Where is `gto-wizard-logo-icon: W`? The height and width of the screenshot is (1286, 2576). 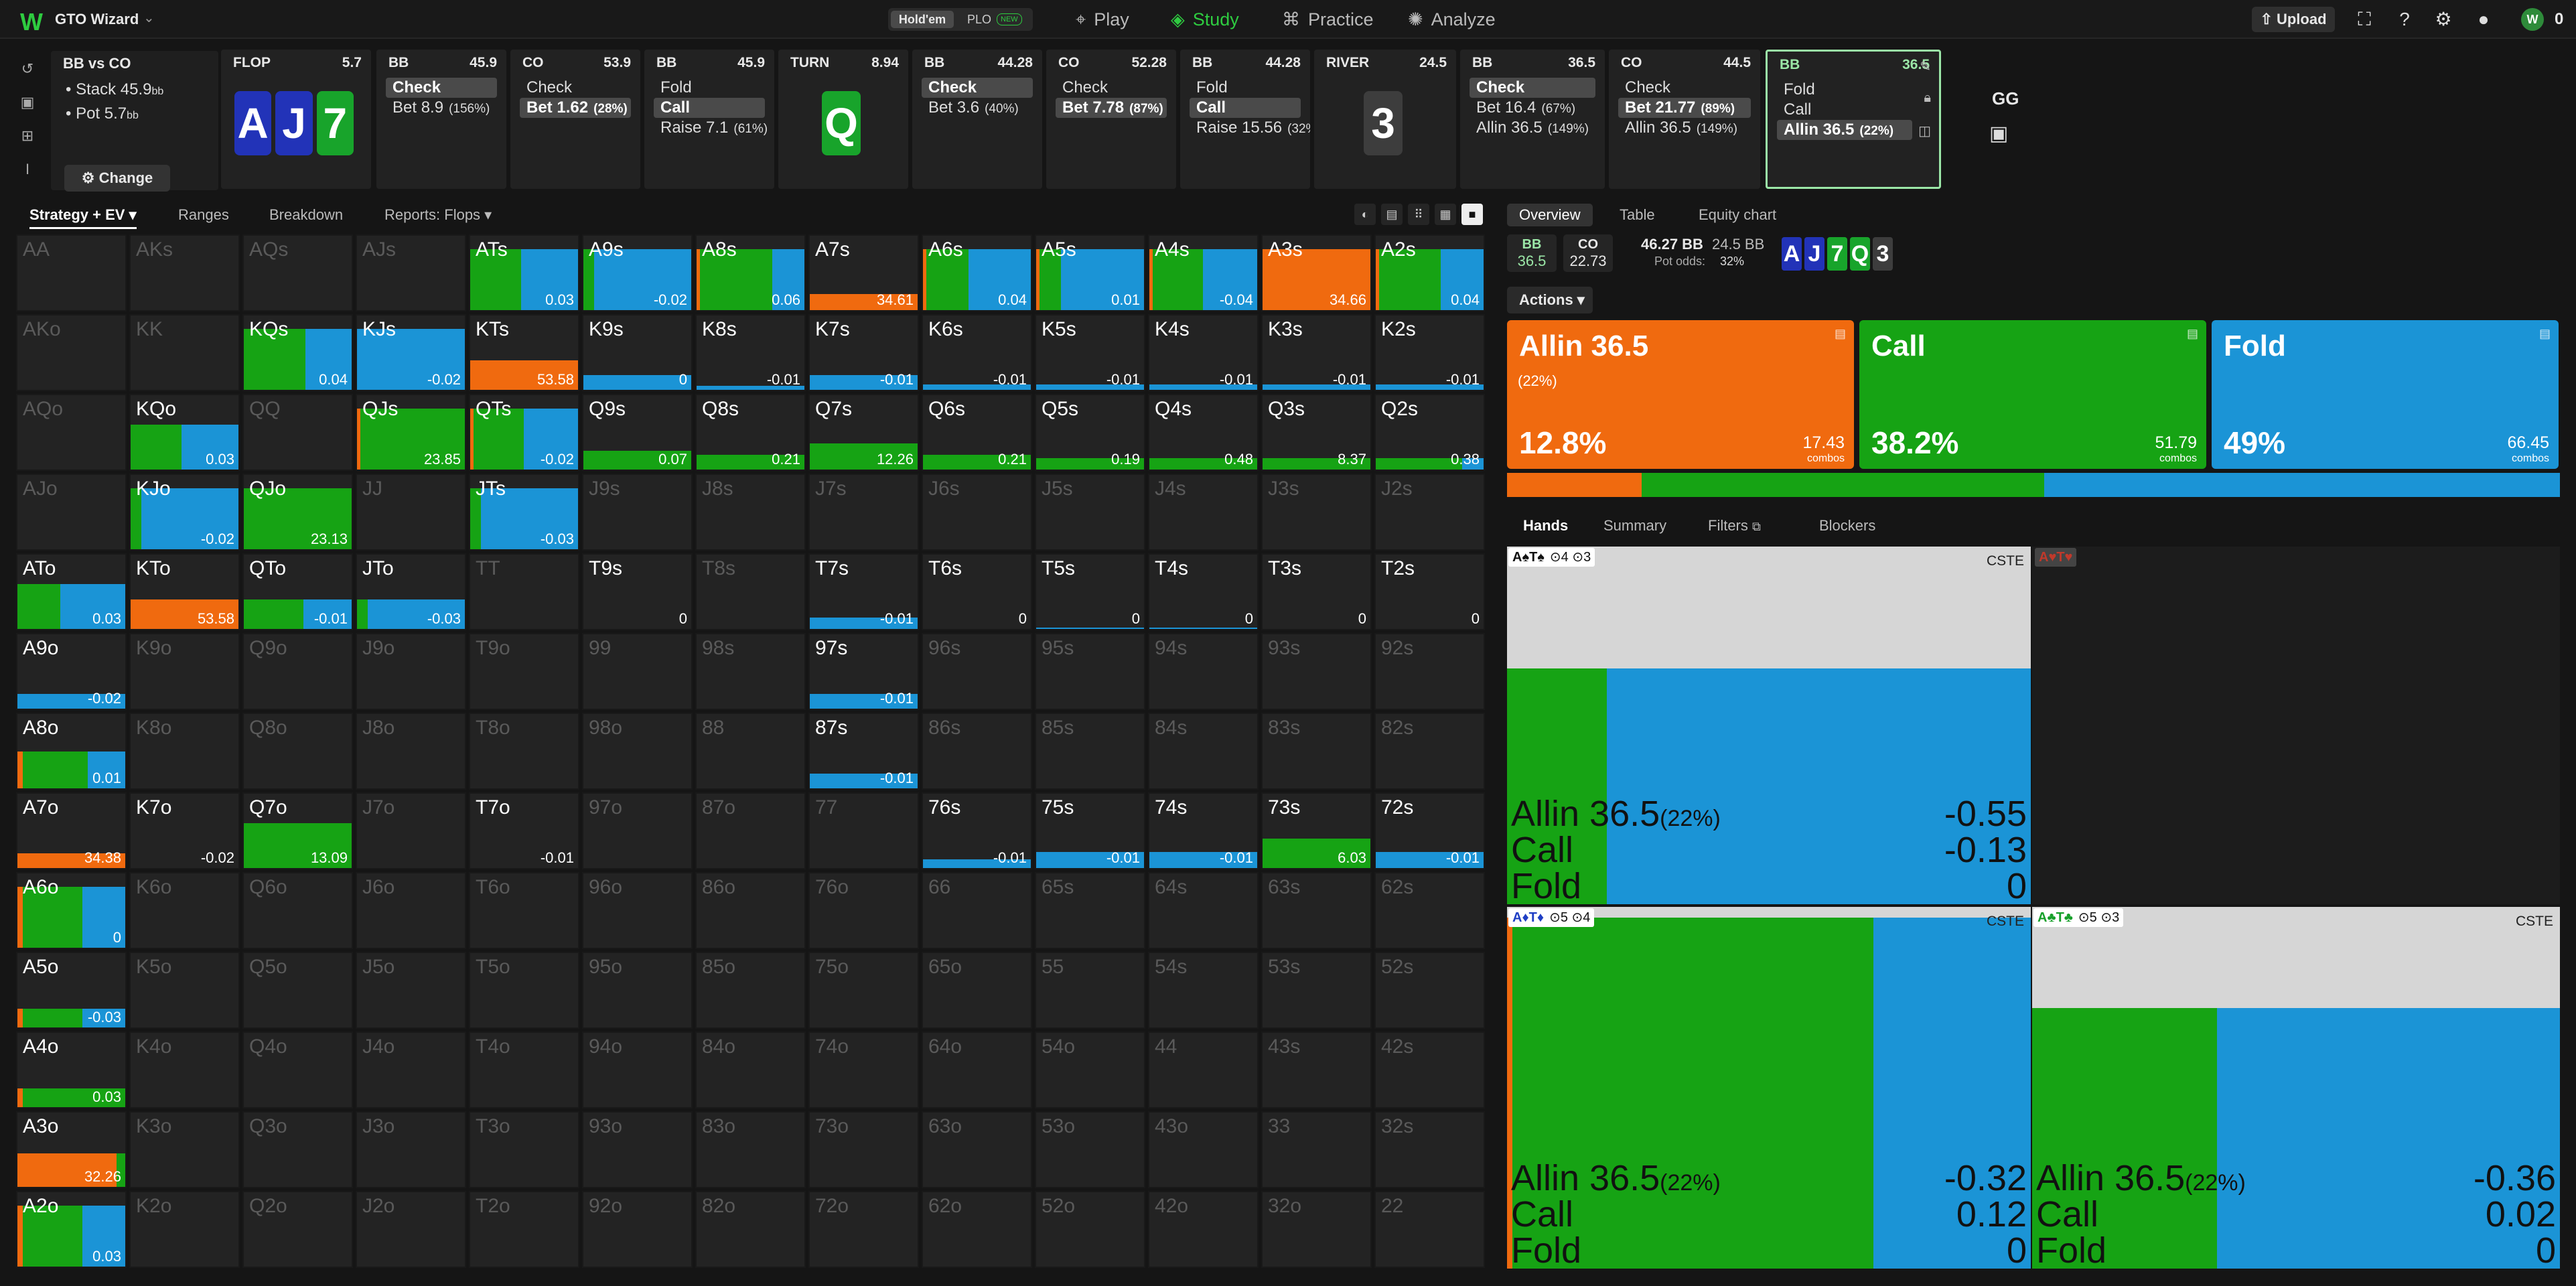 gto-wizard-logo-icon: W is located at coordinates (31, 22).